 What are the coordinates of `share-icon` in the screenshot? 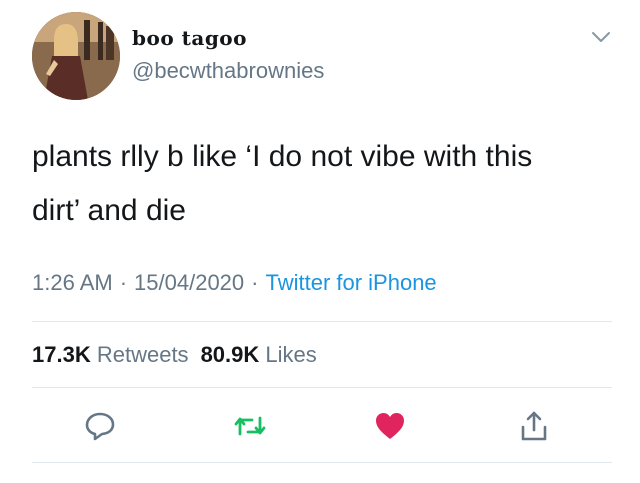 It's located at (534, 426).